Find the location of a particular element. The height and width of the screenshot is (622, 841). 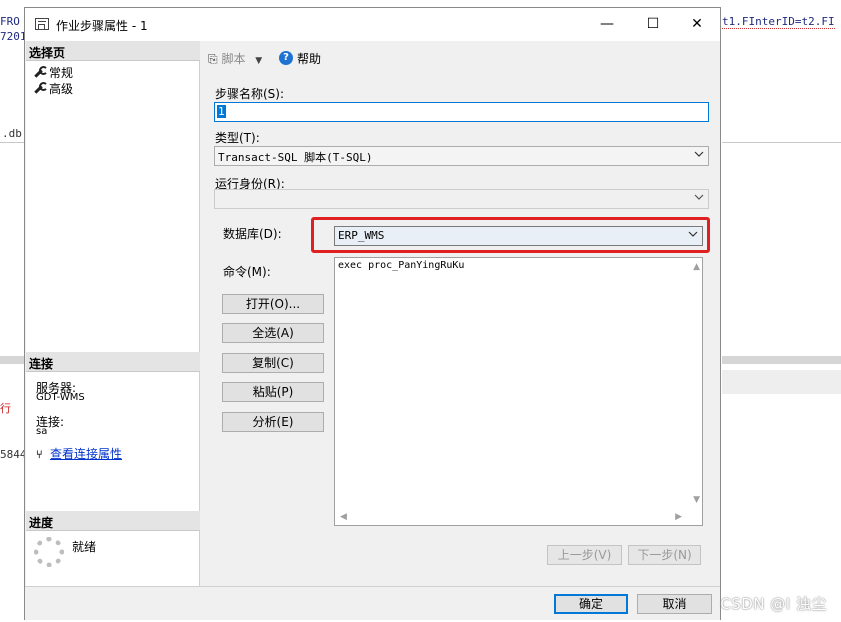

scroll-up-icon: ▲ is located at coordinates (696, 267).